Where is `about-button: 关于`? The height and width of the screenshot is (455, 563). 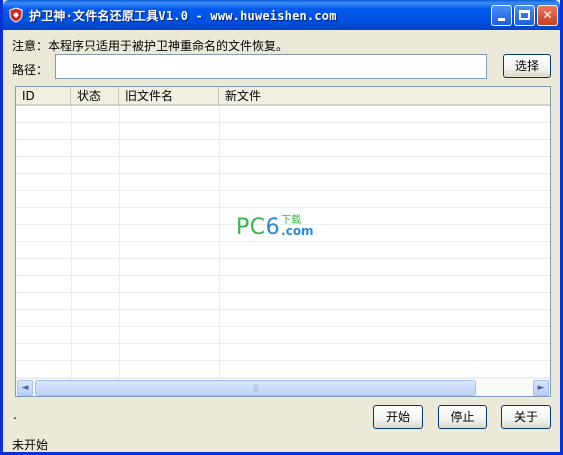
about-button: 关于 is located at coordinates (526, 417).